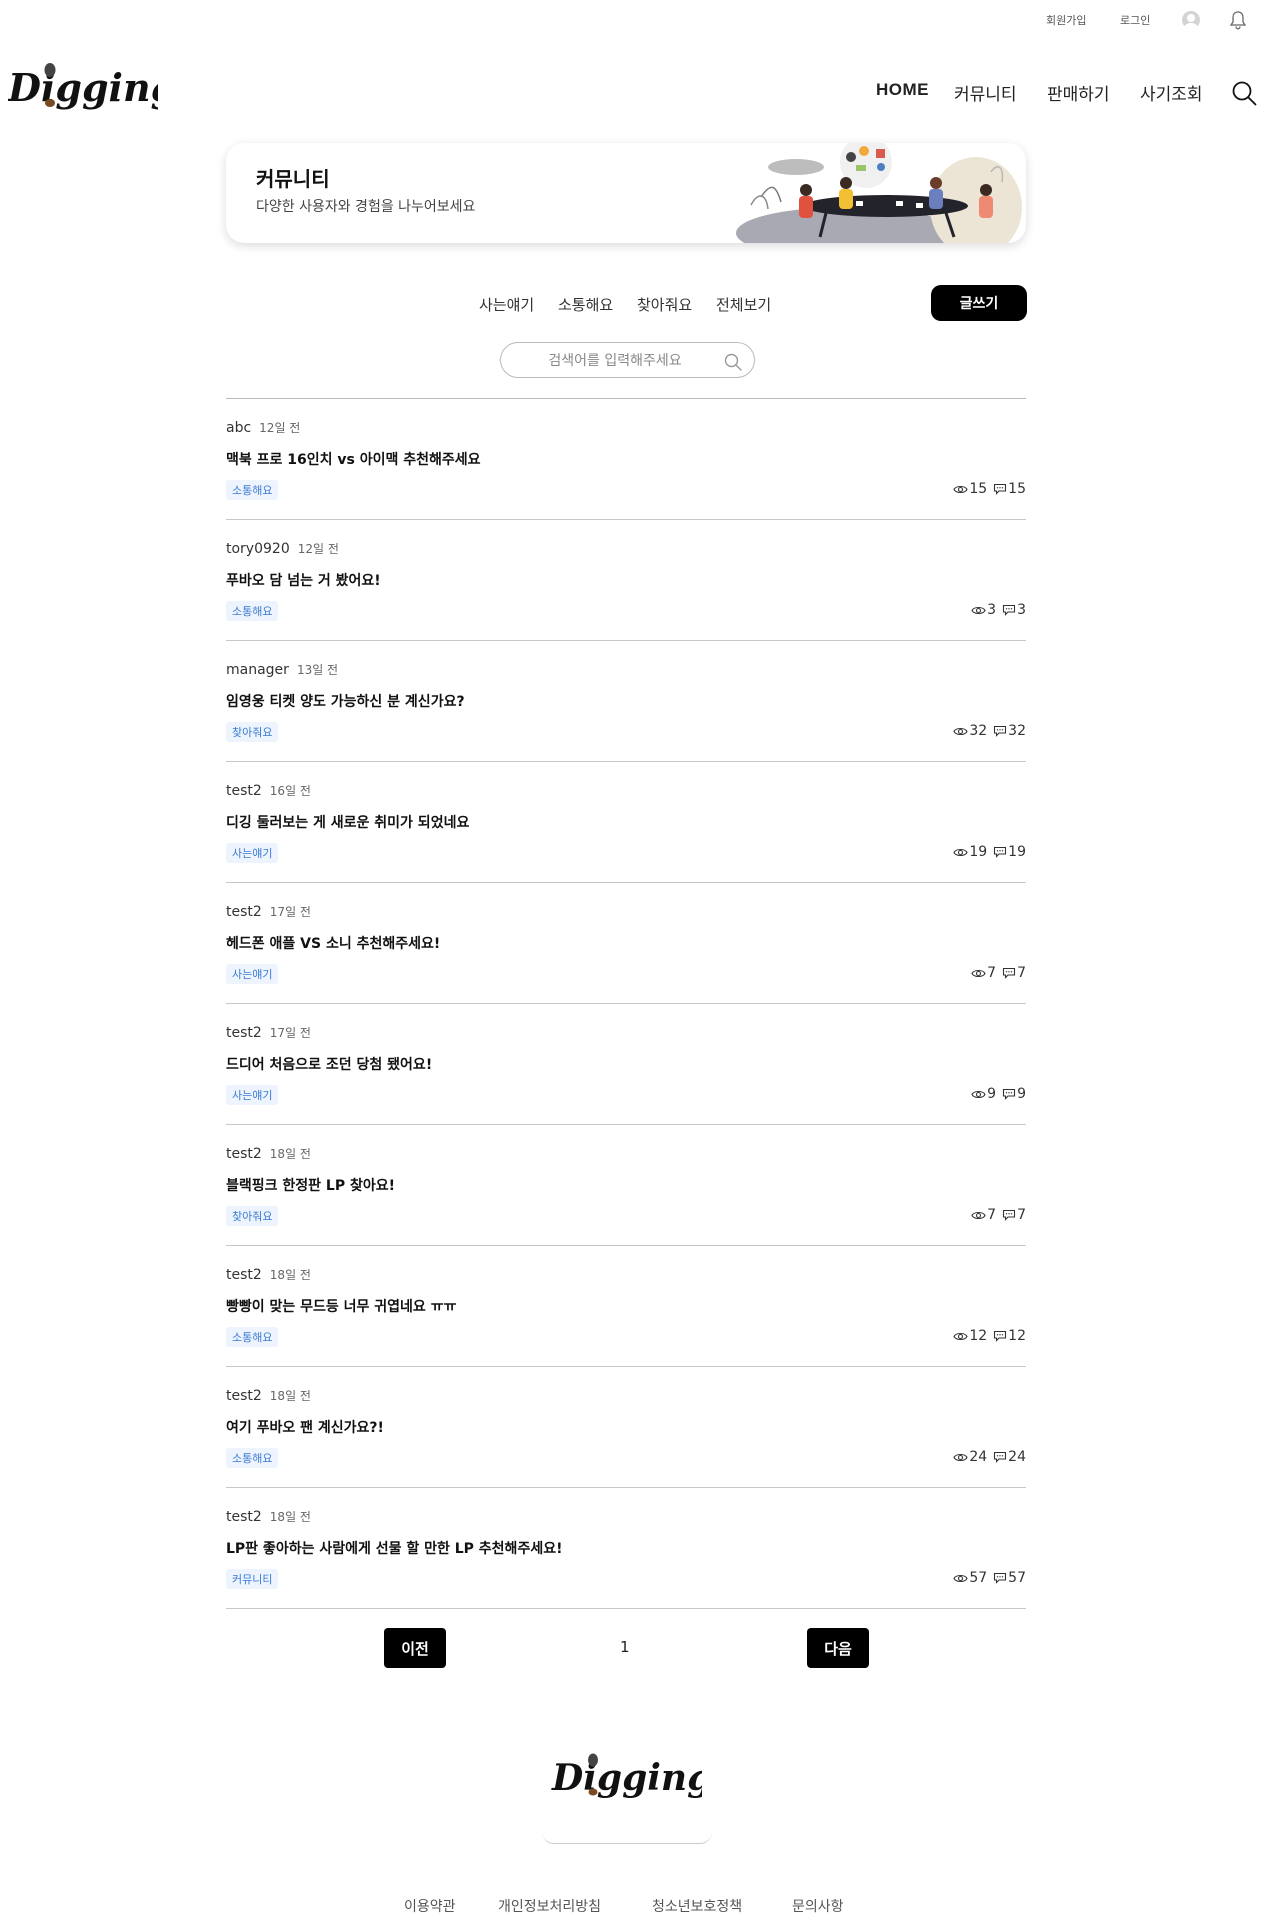 The width and height of the screenshot is (1270, 1918). What do you see at coordinates (1135, 20) in the screenshot?
I see `login-link: 로그인` at bounding box center [1135, 20].